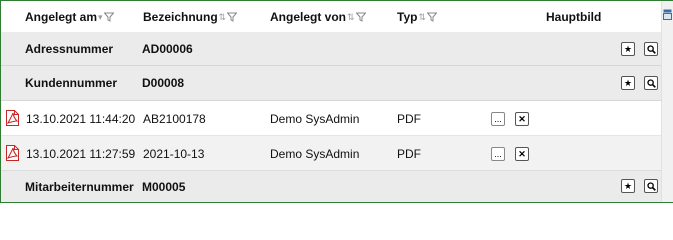  What do you see at coordinates (71, 83) in the screenshot?
I see `group-label: Kundennummer` at bounding box center [71, 83].